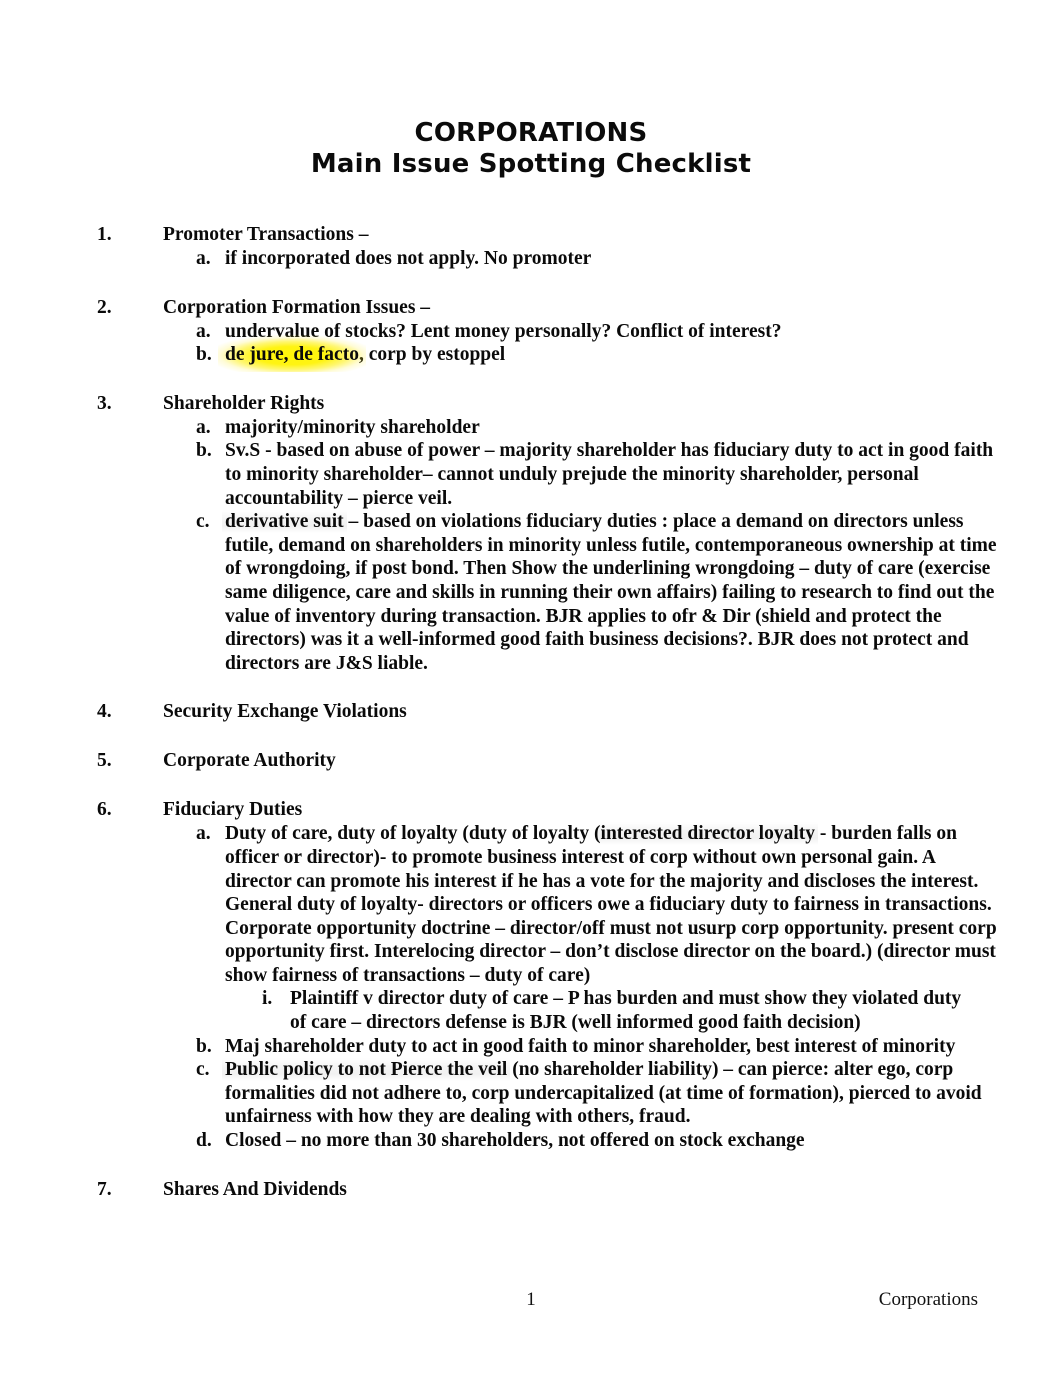 This screenshot has width=1062, height=1377. What do you see at coordinates (255, 1189) in the screenshot?
I see `section-heading-text: Shares And Dividends` at bounding box center [255, 1189].